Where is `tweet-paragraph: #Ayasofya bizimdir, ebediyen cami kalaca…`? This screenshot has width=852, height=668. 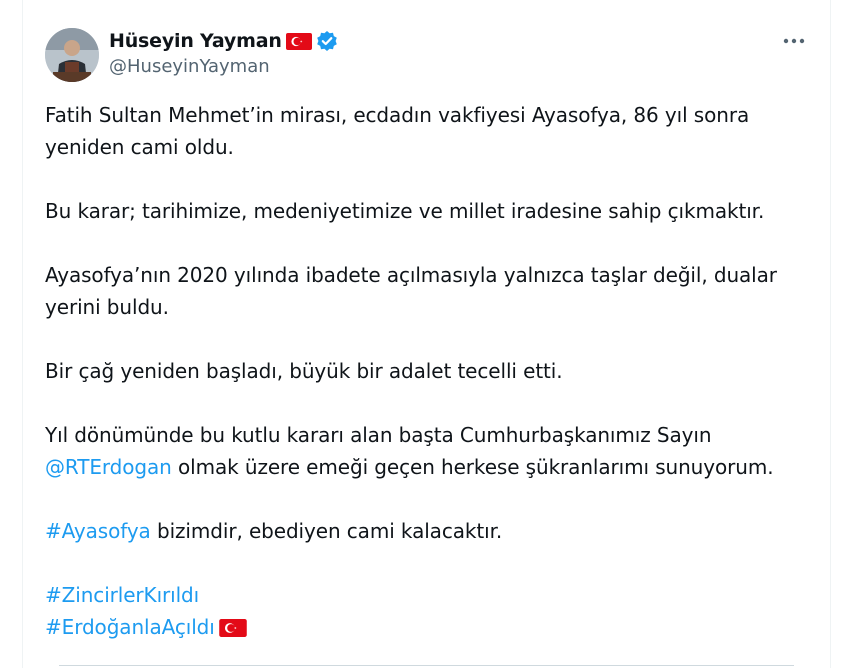
tweet-paragraph: #Ayasofya bizimdir, ebediyen cami kalaca… is located at coordinates (430, 531).